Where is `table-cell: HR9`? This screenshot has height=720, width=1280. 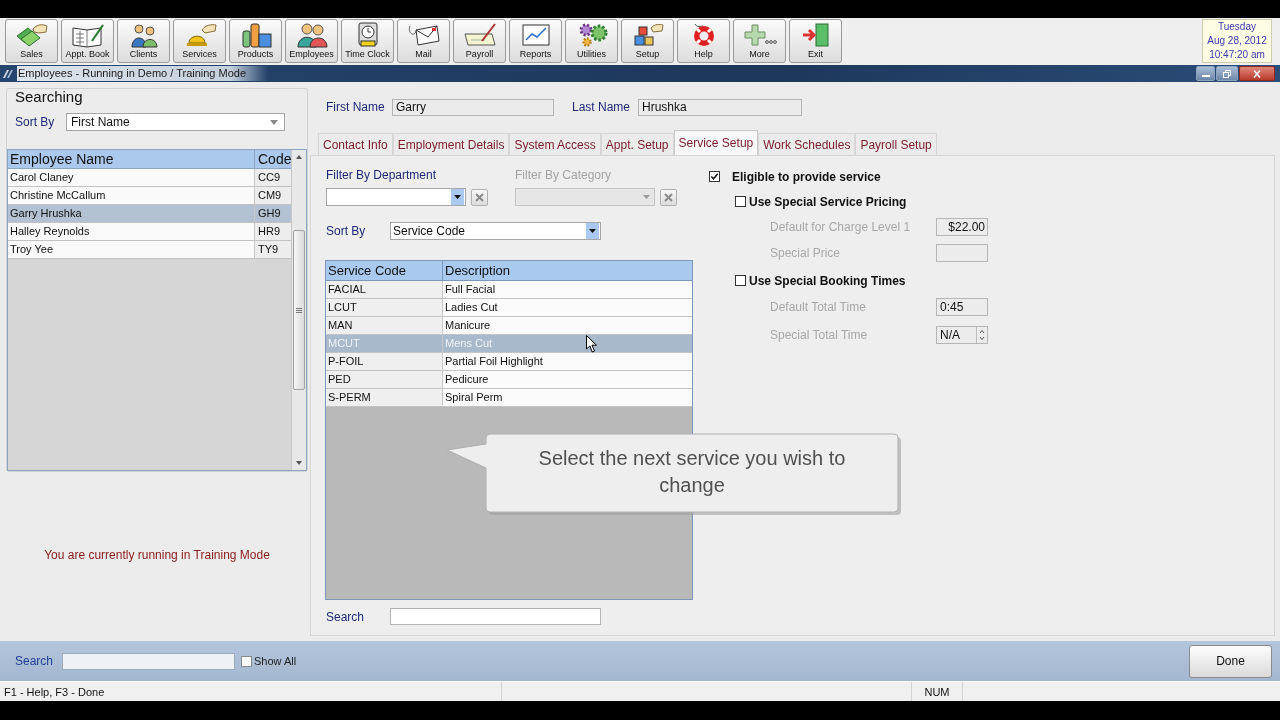
table-cell: HR9 is located at coordinates (273, 231).